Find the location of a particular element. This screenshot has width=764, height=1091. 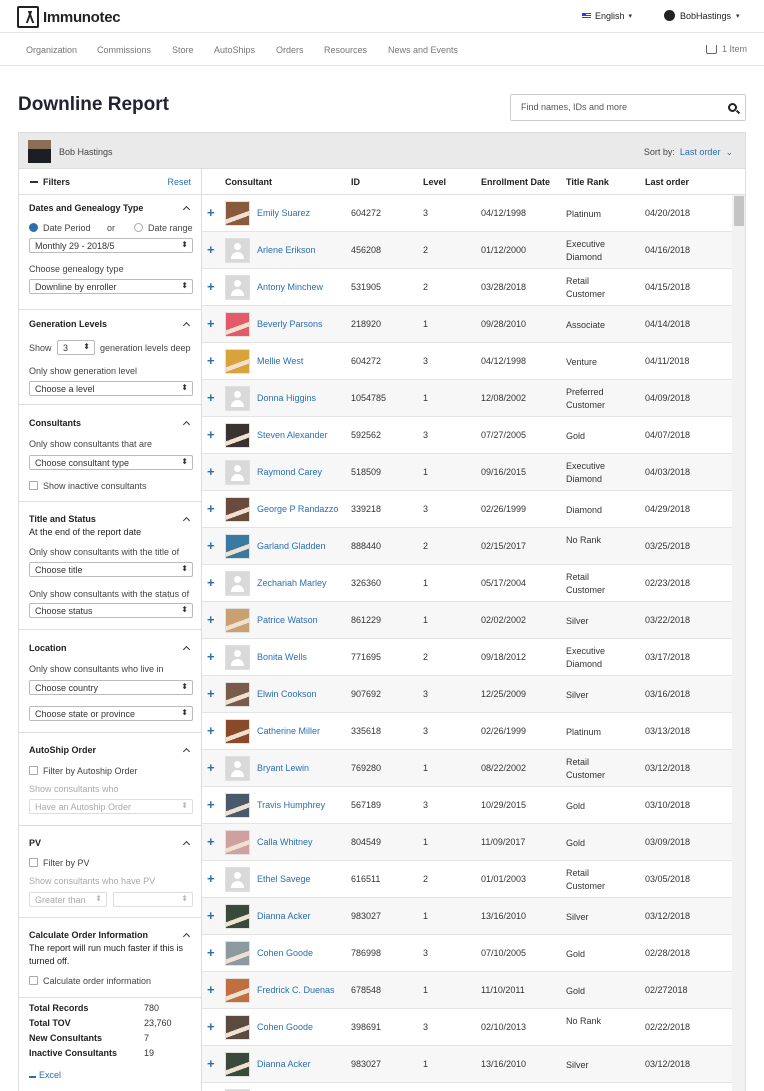

col-enrollment-date: Enrollment Date is located at coordinates (515, 182).